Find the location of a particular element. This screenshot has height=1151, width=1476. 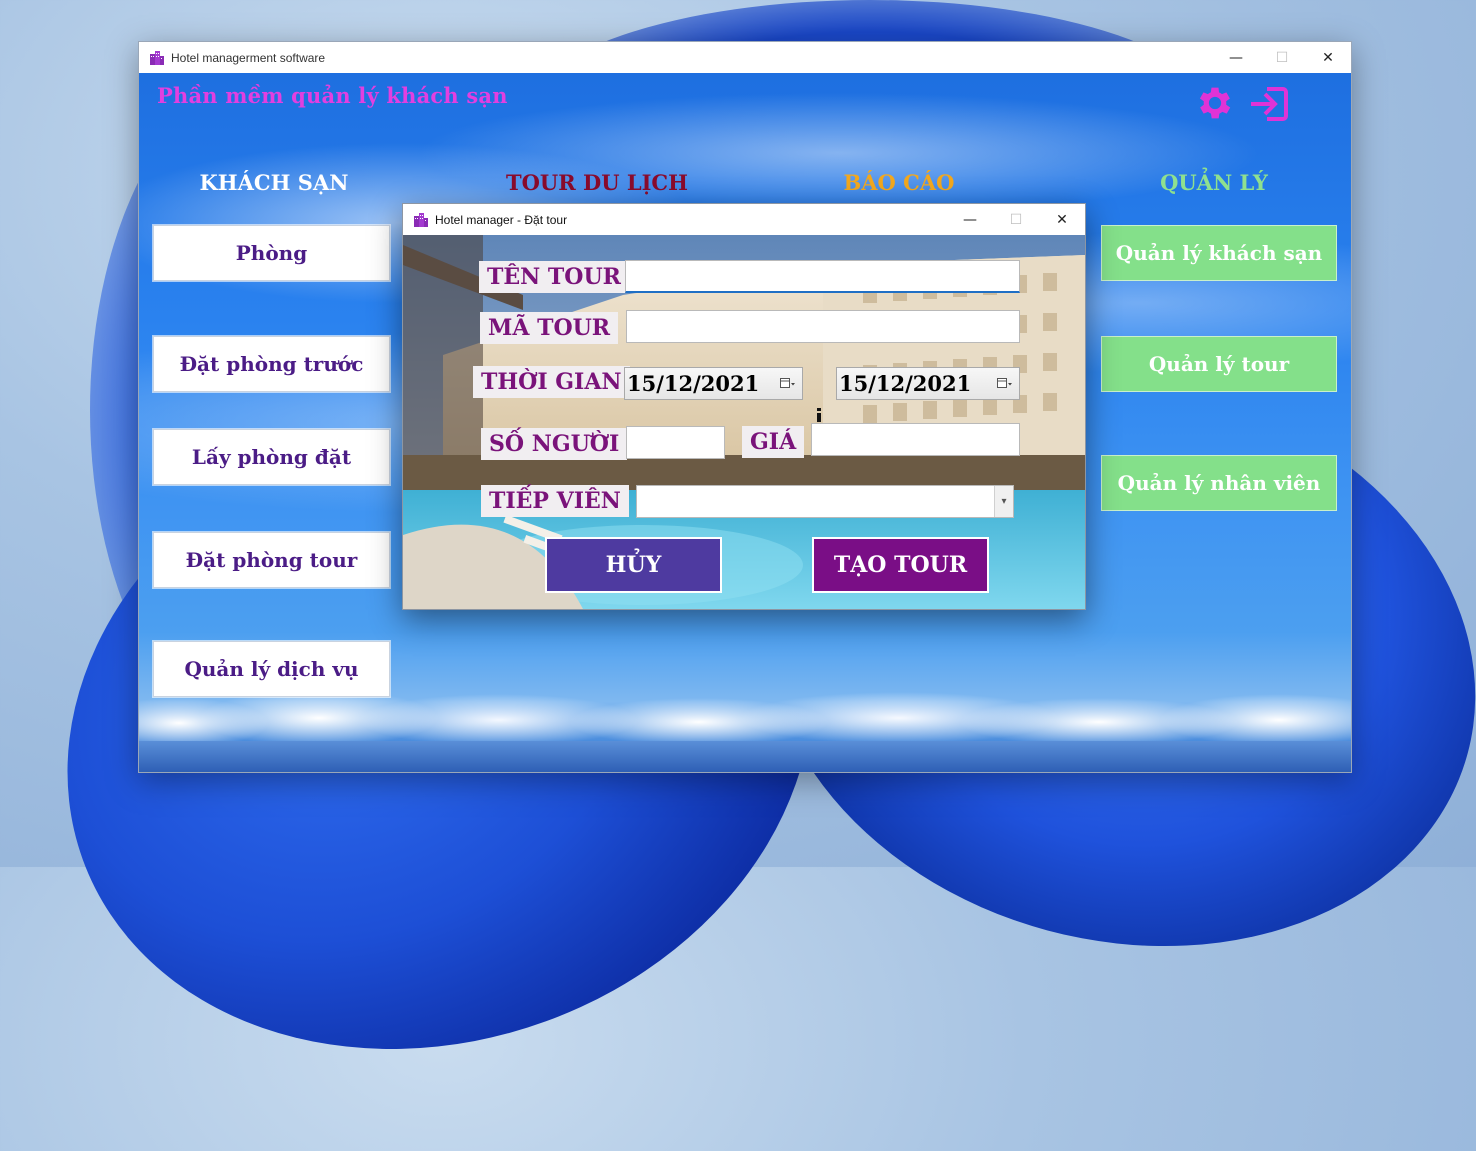

app-heading: Phần mềm quản lý khách sạn is located at coordinates (332, 95).